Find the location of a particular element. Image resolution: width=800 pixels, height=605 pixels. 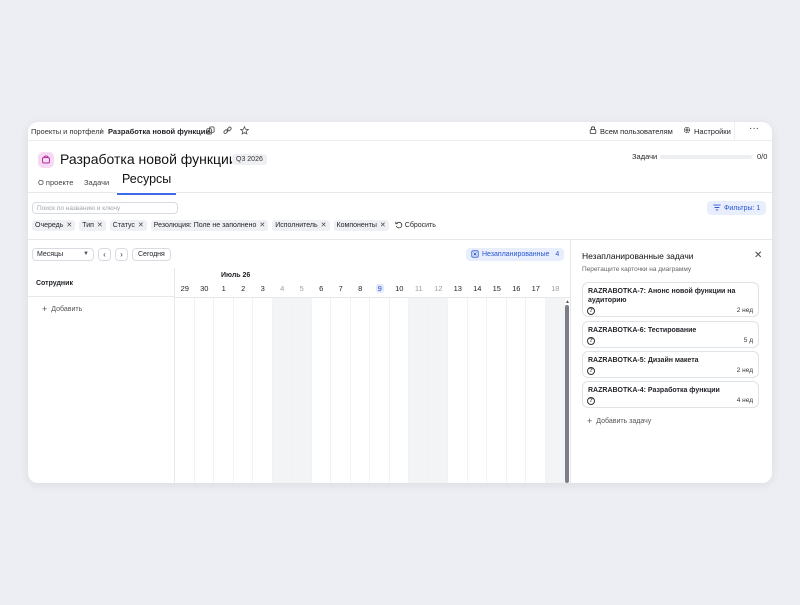

day-number: 11 is located at coordinates (418, 288).